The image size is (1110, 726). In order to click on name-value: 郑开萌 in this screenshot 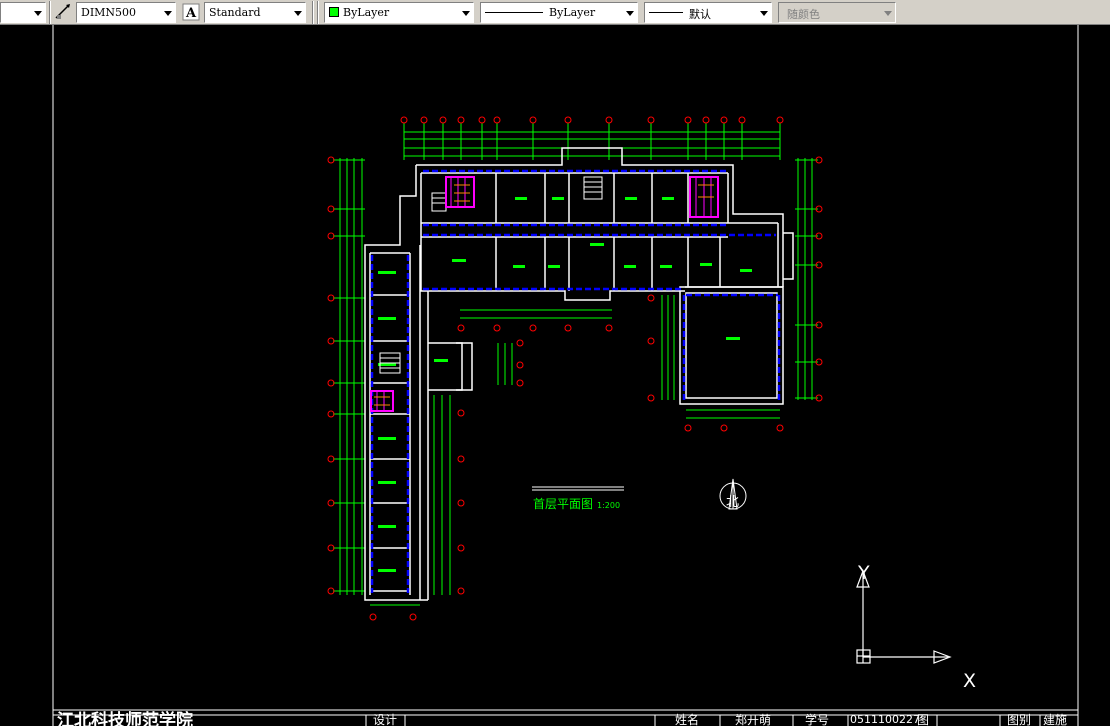, I will do `click(753, 719)`.